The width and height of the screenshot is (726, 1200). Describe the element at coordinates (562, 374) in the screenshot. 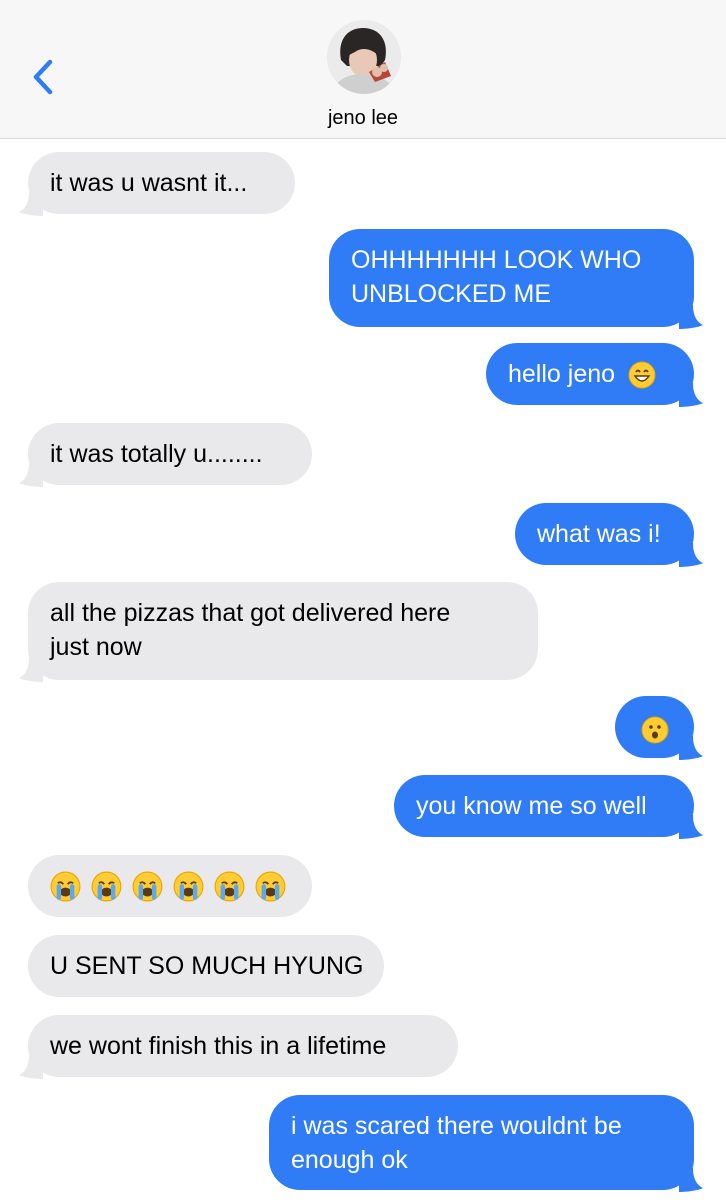

I see `message-text: hello jeno` at that location.